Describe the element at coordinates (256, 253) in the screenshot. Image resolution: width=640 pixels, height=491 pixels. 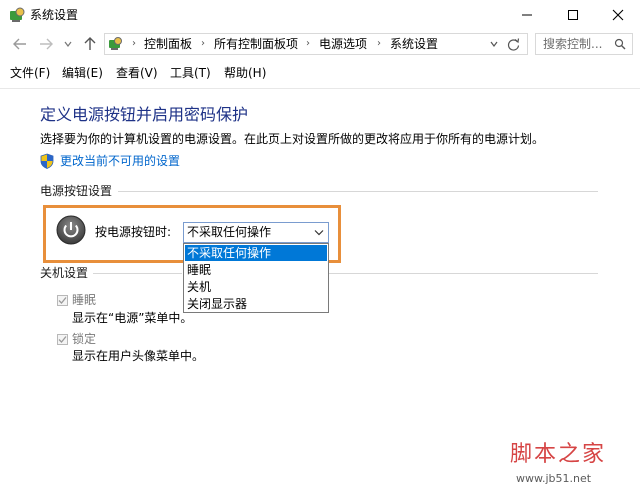
I see `option-do-nothing: 不采取任何操作` at that location.